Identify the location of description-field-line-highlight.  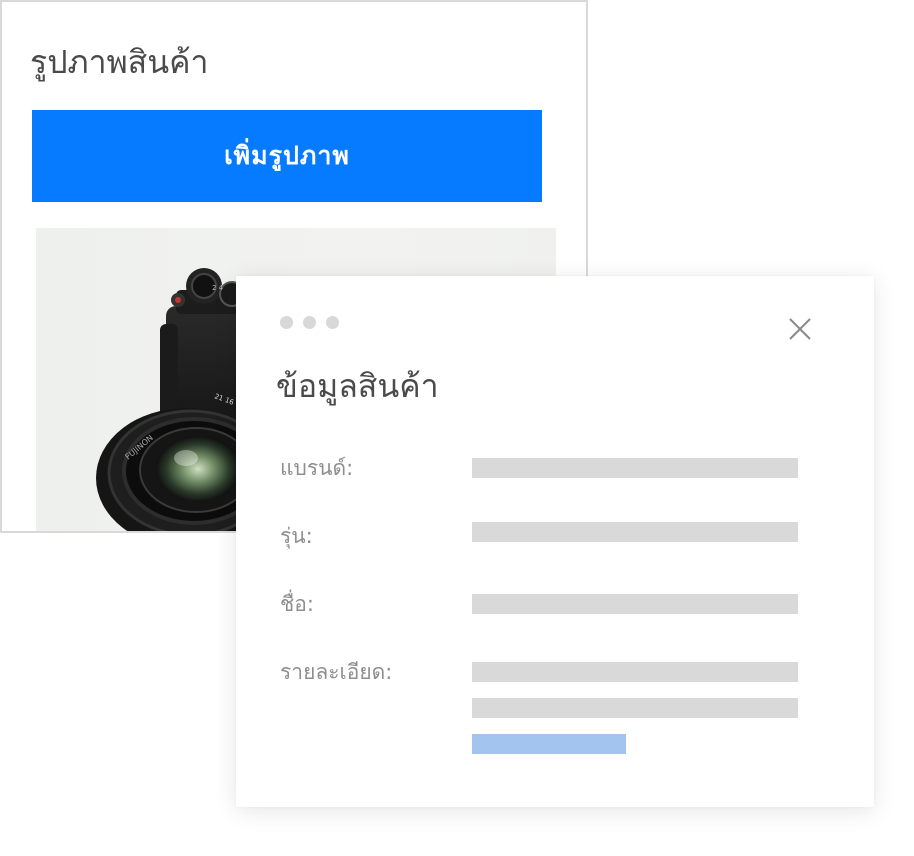
(549, 744).